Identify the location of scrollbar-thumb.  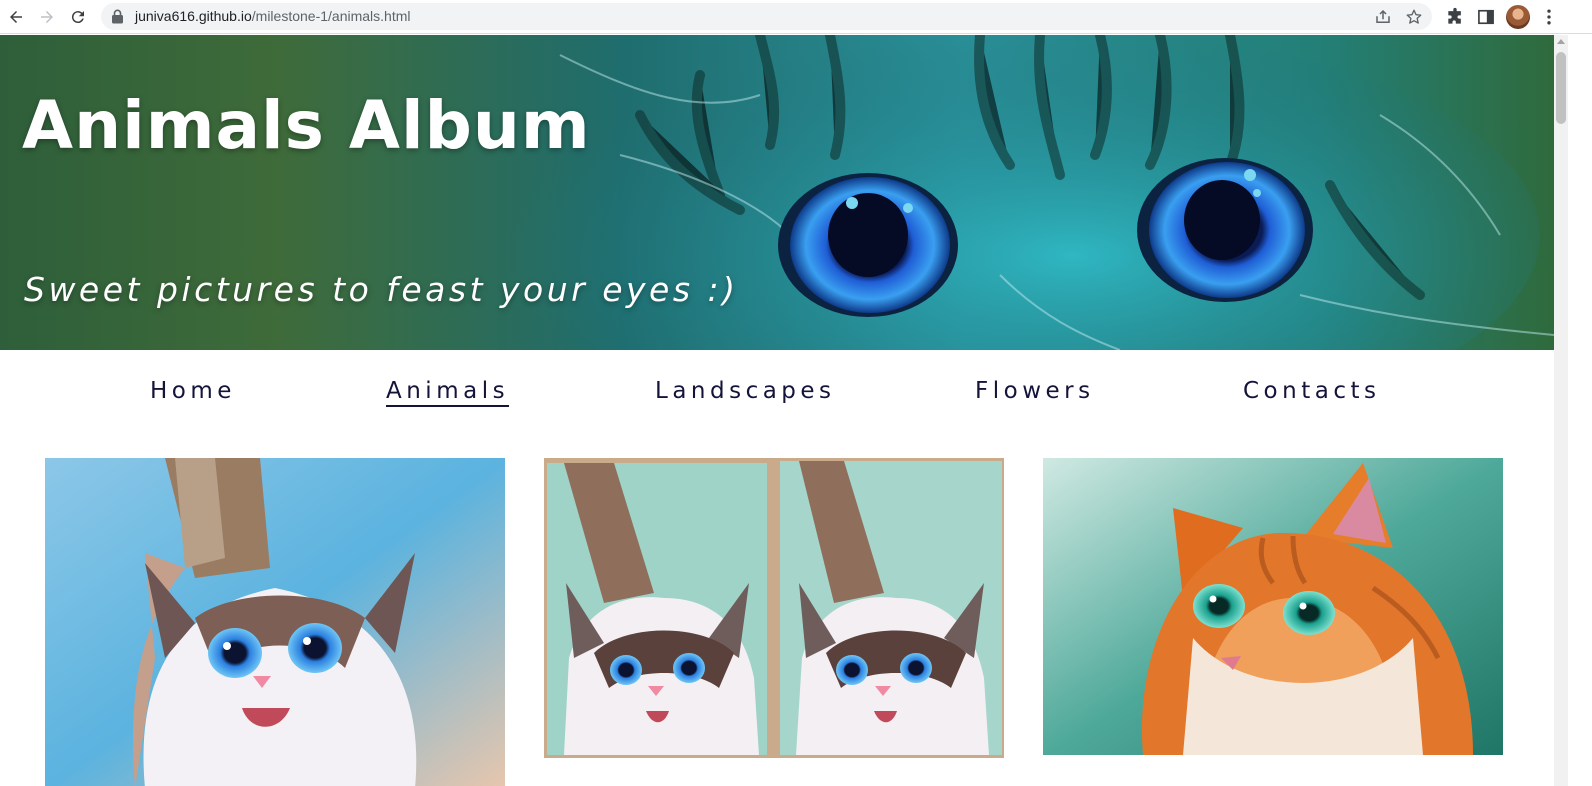
(1561, 88).